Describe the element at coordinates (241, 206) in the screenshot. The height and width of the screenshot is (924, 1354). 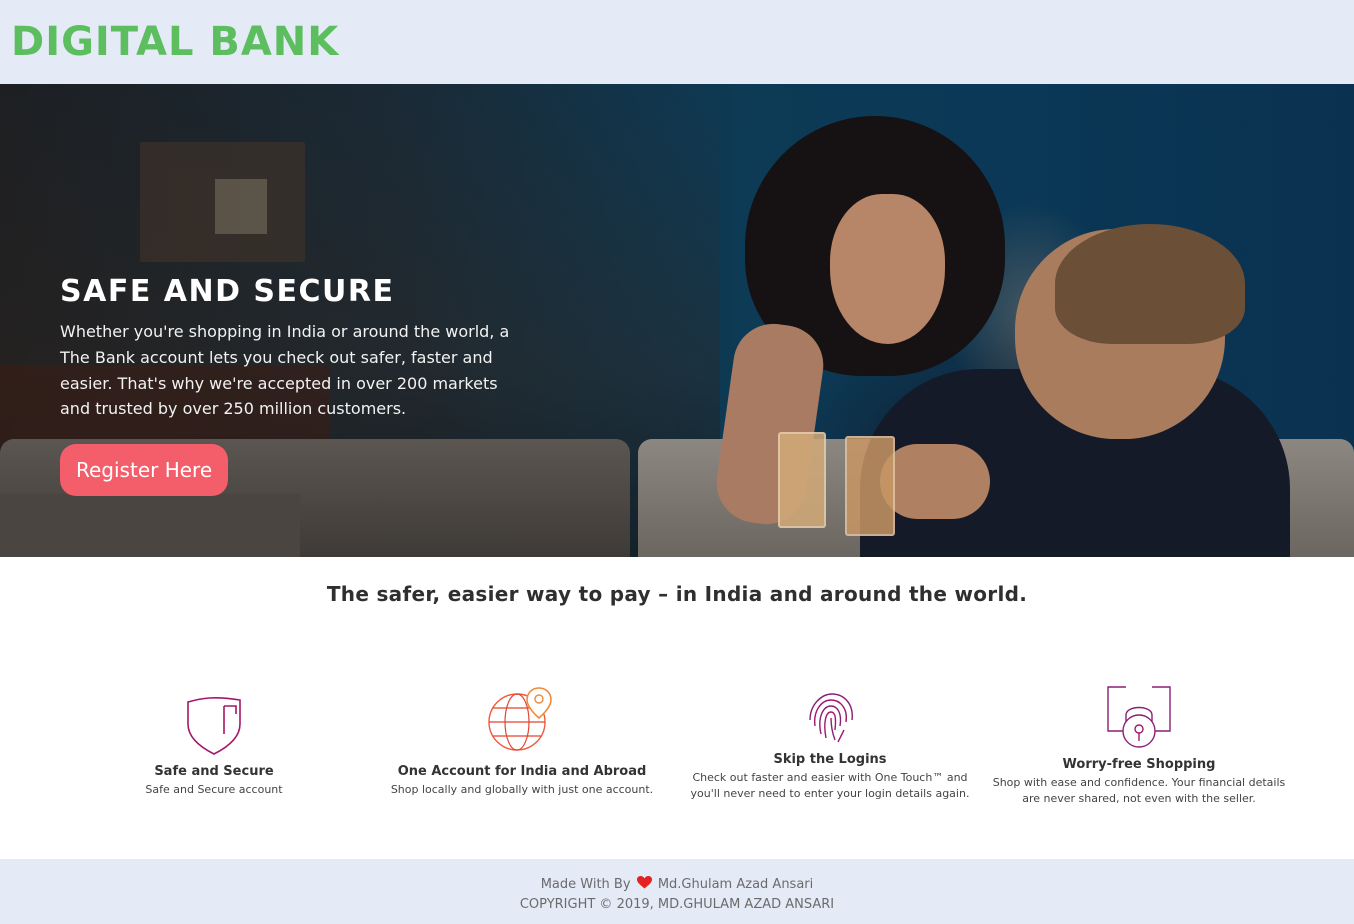
I see `hero-photo-frame-inner` at that location.